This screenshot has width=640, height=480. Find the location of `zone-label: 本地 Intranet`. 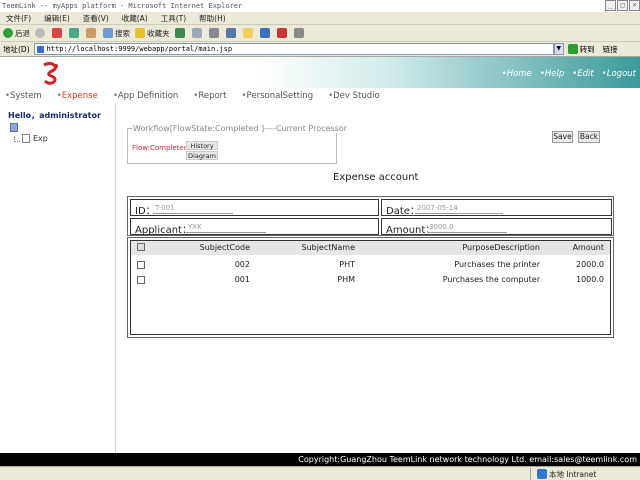

zone-label: 本地 Intranet is located at coordinates (573, 474).